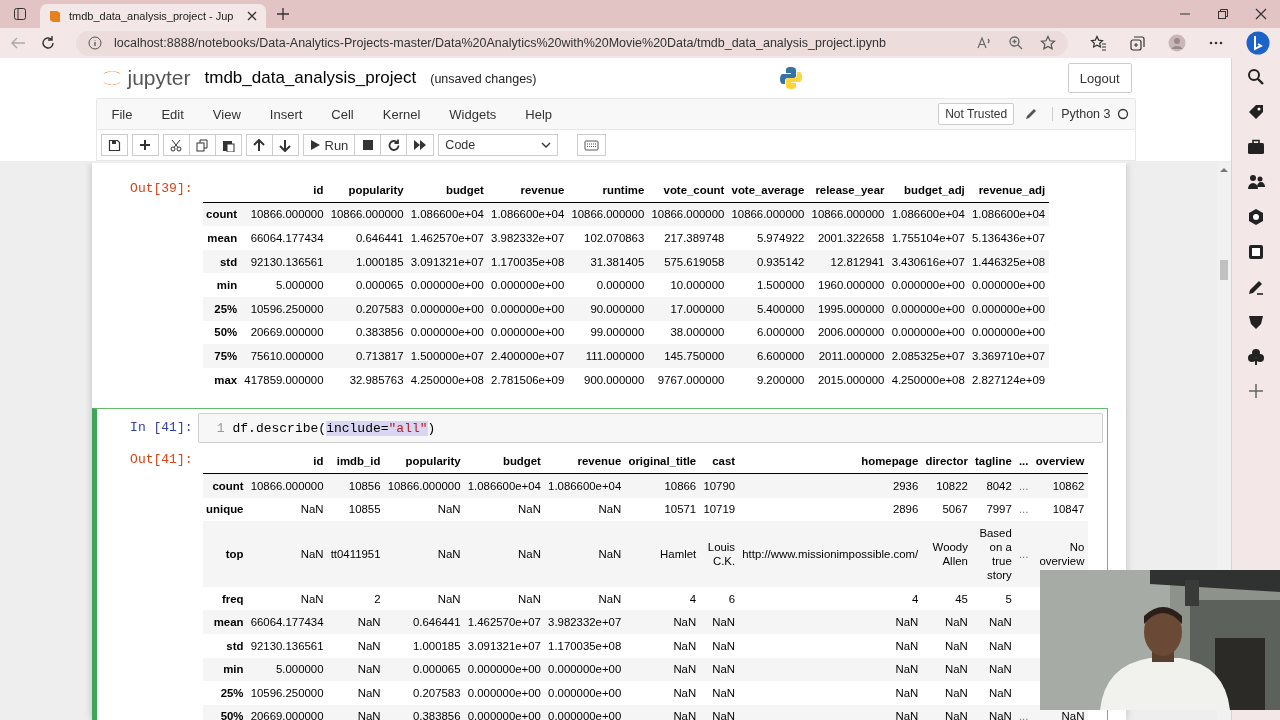 The image size is (1280, 720). What do you see at coordinates (161, 427) in the screenshot?
I see `input-prompt: In [41]:` at bounding box center [161, 427].